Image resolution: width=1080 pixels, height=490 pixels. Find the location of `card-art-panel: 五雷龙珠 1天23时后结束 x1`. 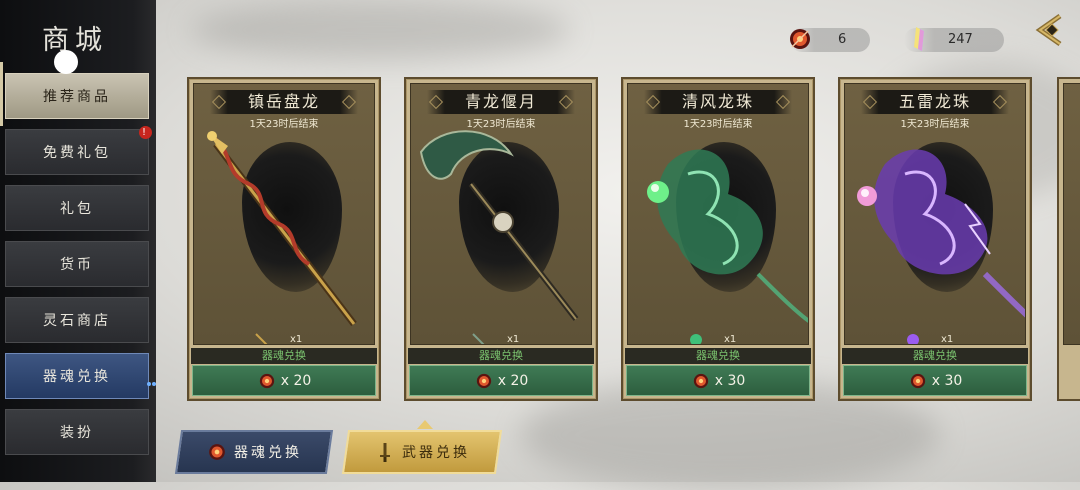

card-art-panel: 五雷龙珠 1天23时后结束 x1 is located at coordinates (935, 214).